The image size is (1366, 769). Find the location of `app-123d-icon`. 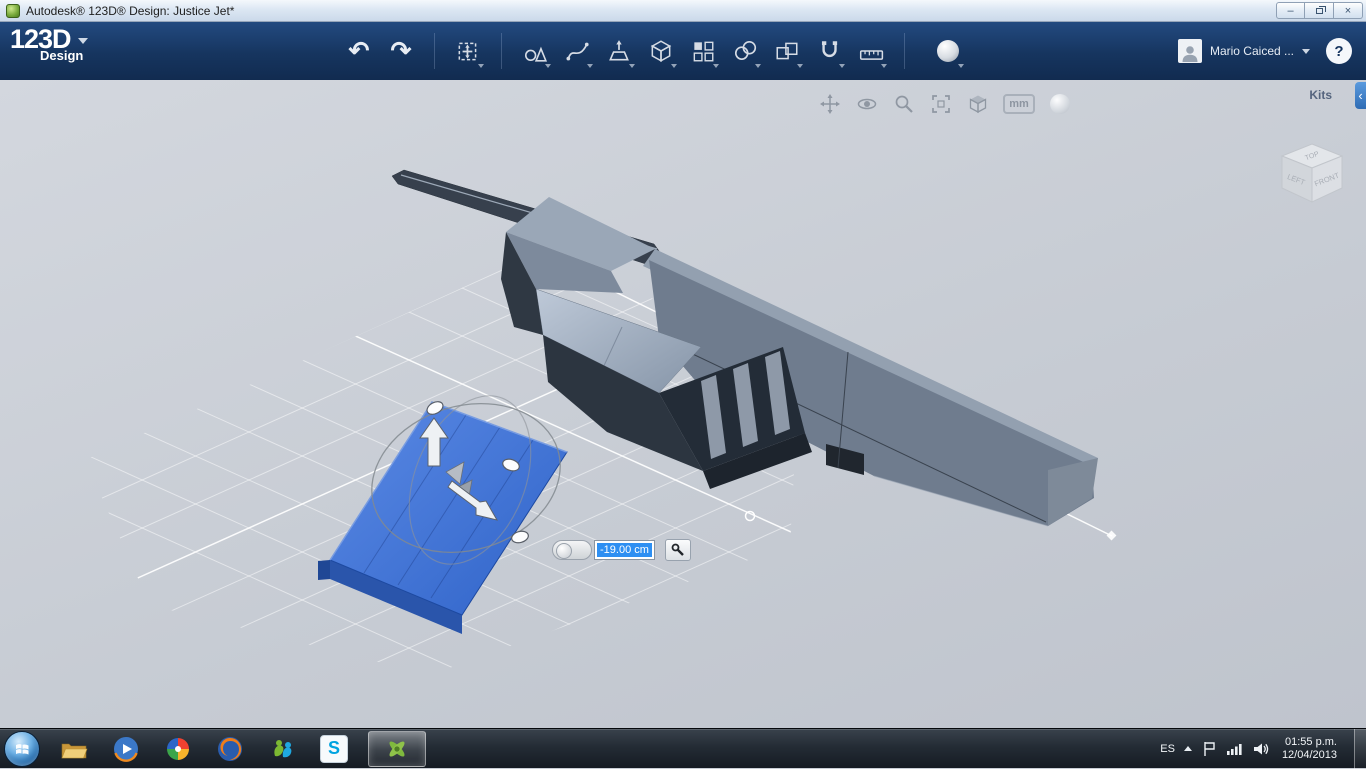

app-123d-icon is located at coordinates (397, 748).